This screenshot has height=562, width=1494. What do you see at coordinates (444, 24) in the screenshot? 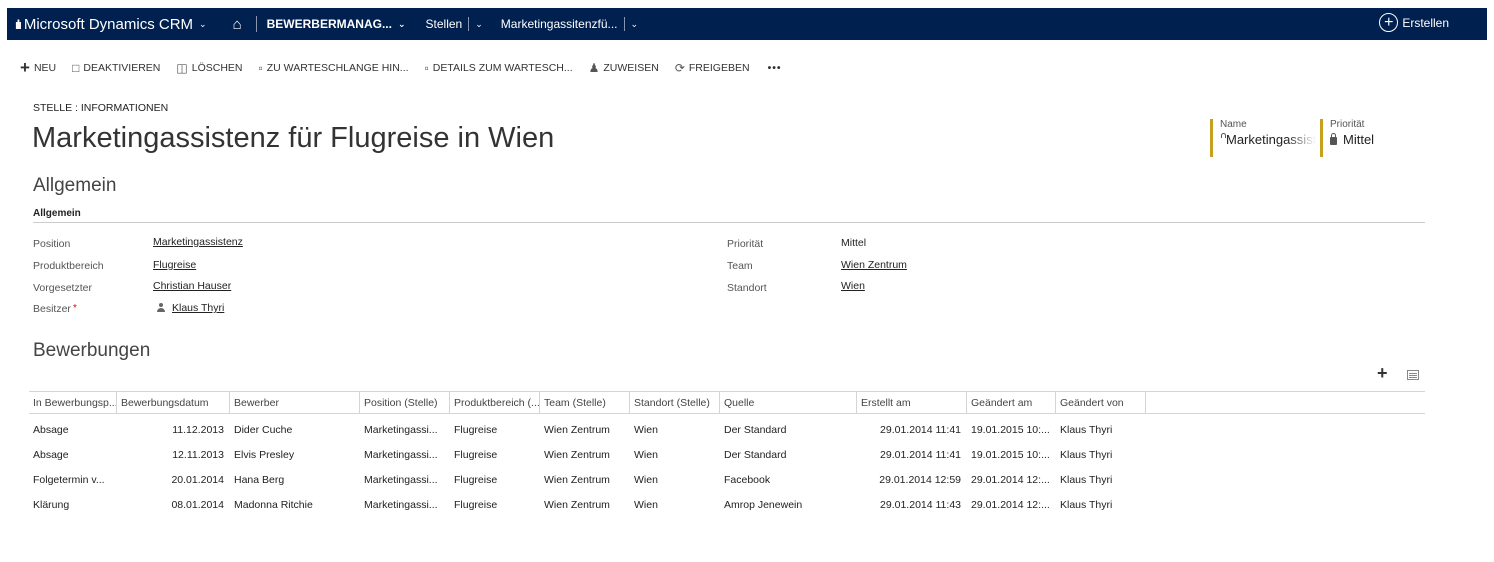
I see `nav-entity-label: Stellen` at bounding box center [444, 24].